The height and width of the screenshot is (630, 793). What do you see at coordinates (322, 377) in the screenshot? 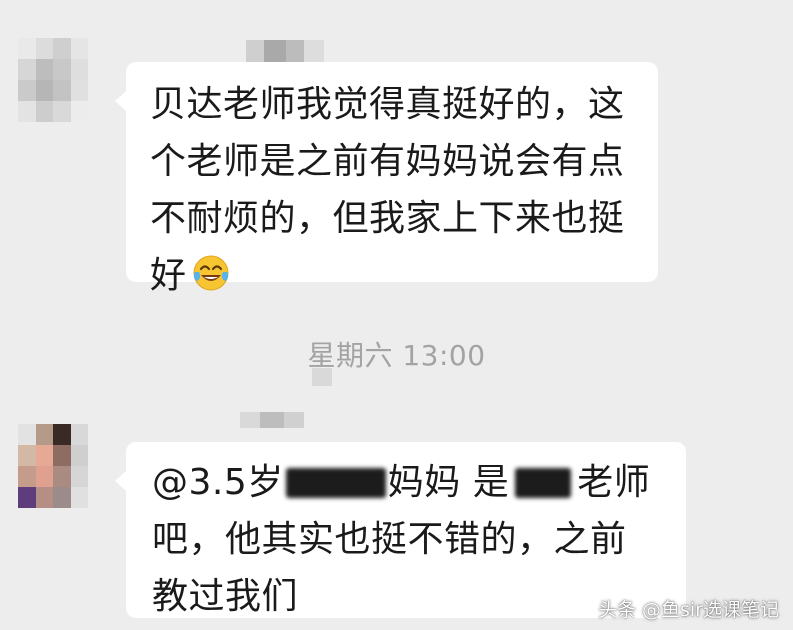
I see `redaction-blur` at bounding box center [322, 377].